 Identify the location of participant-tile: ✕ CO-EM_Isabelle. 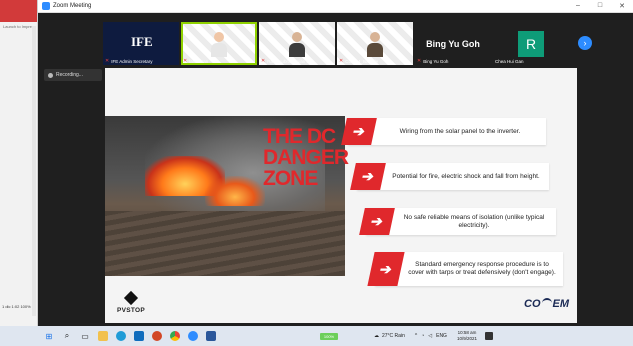
(375, 43).